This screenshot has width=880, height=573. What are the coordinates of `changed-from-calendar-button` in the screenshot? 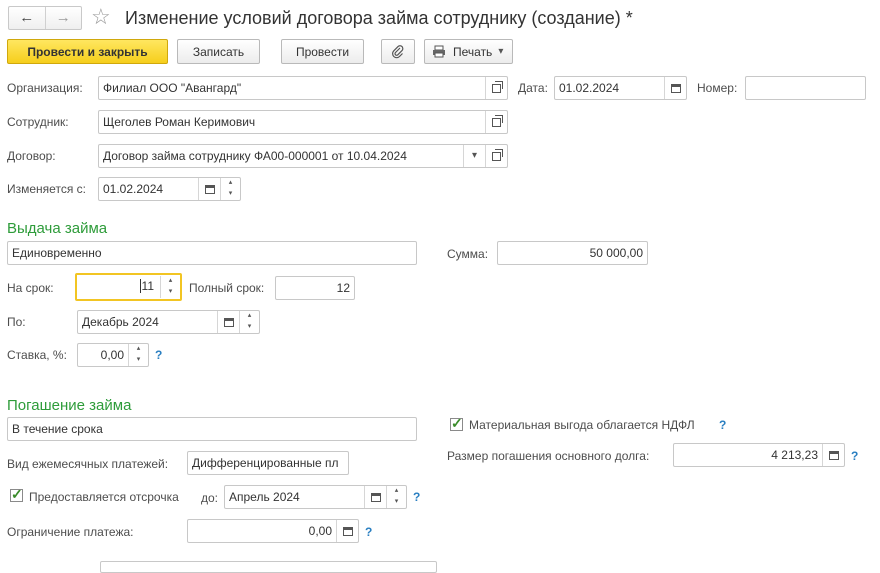 It's located at (209, 189).